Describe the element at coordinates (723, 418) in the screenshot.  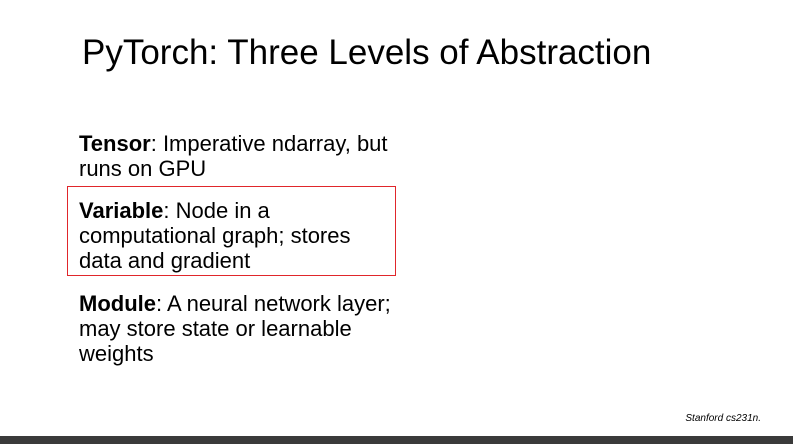
I see `credit-footer: Stanford cs231n.` at that location.